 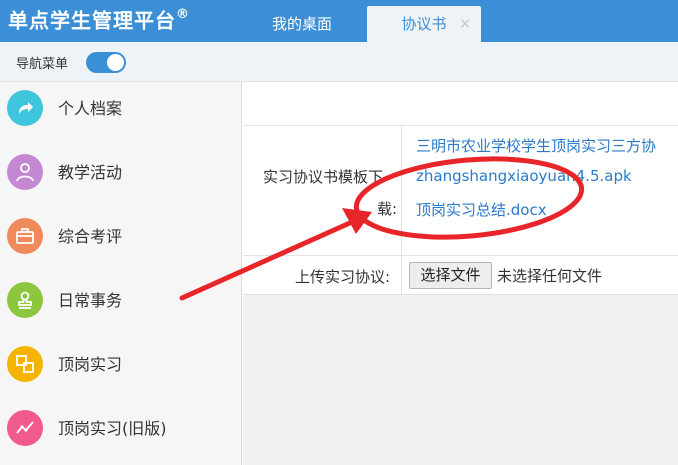 I want to click on tab-my-desktop: 我的桌面, so click(x=302, y=24).